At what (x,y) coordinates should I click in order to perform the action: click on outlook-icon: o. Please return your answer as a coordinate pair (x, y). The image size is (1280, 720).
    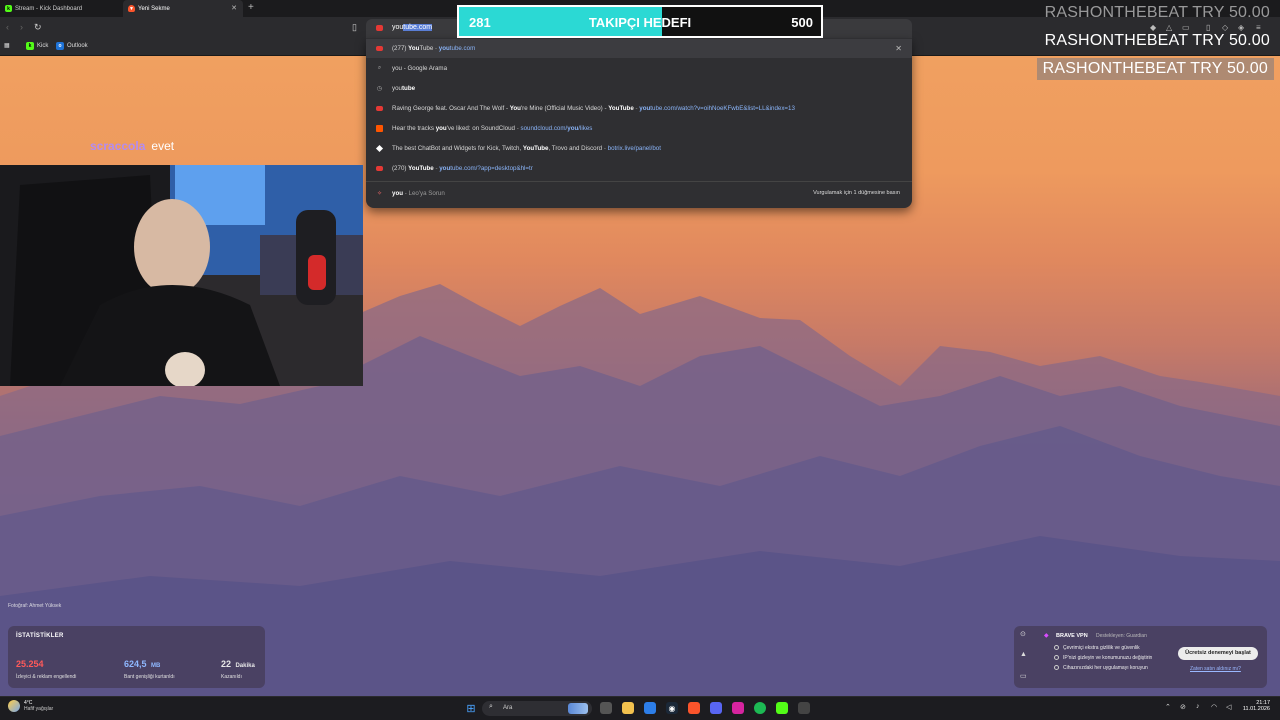
    Looking at the image, I should click on (60, 46).